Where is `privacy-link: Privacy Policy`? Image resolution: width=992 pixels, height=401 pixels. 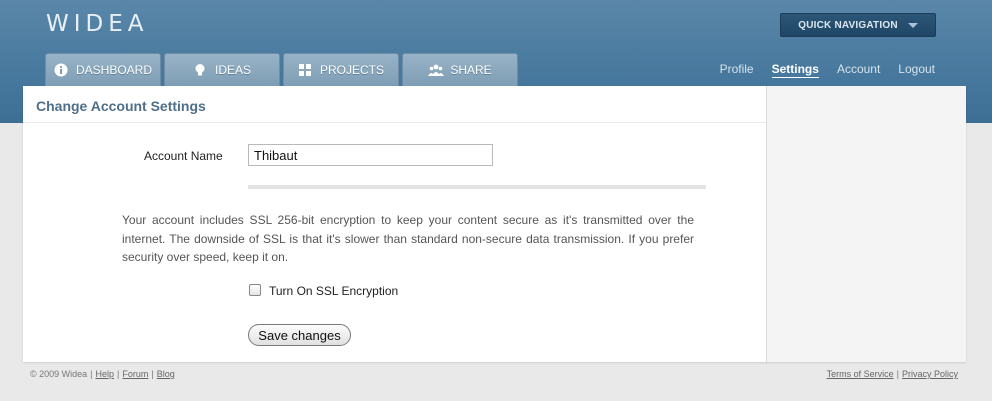
privacy-link: Privacy Policy is located at coordinates (930, 374).